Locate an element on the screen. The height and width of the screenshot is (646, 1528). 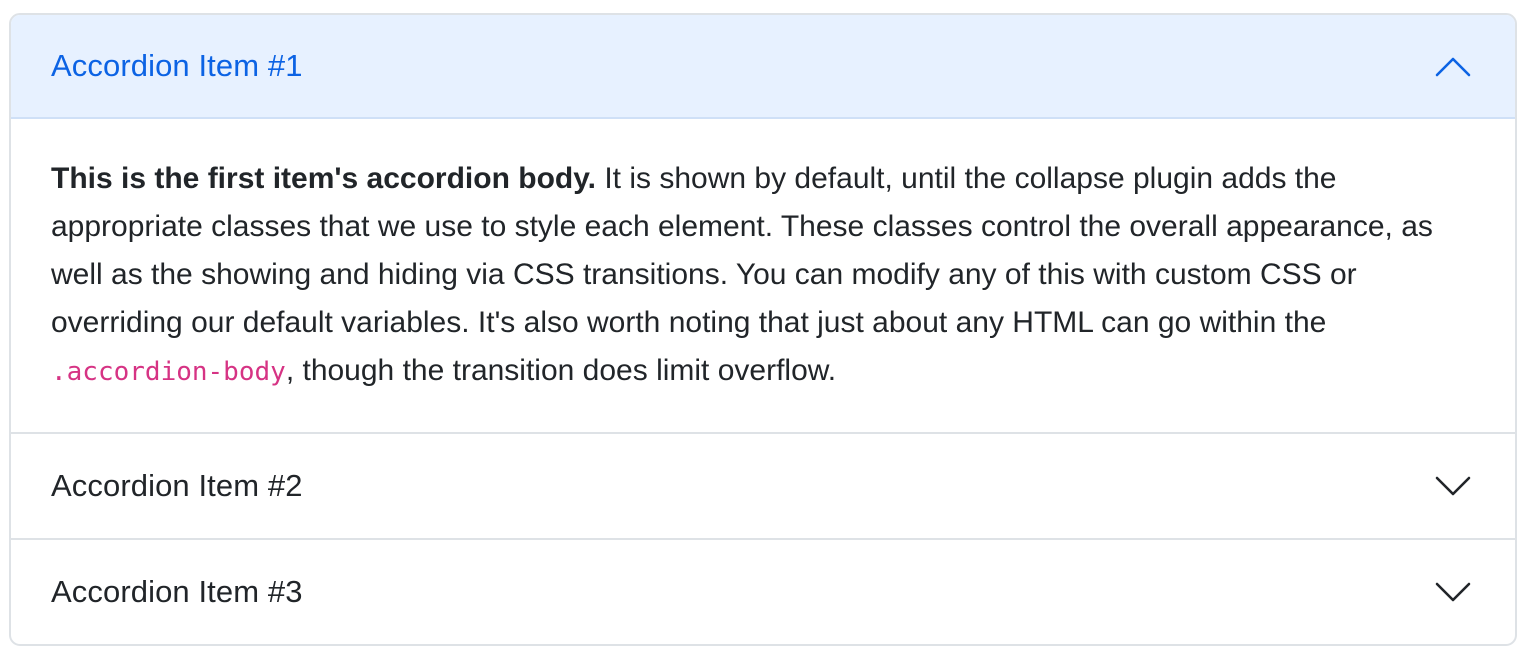
accordion-title-2: Accordion Item #2 is located at coordinates (177, 485).